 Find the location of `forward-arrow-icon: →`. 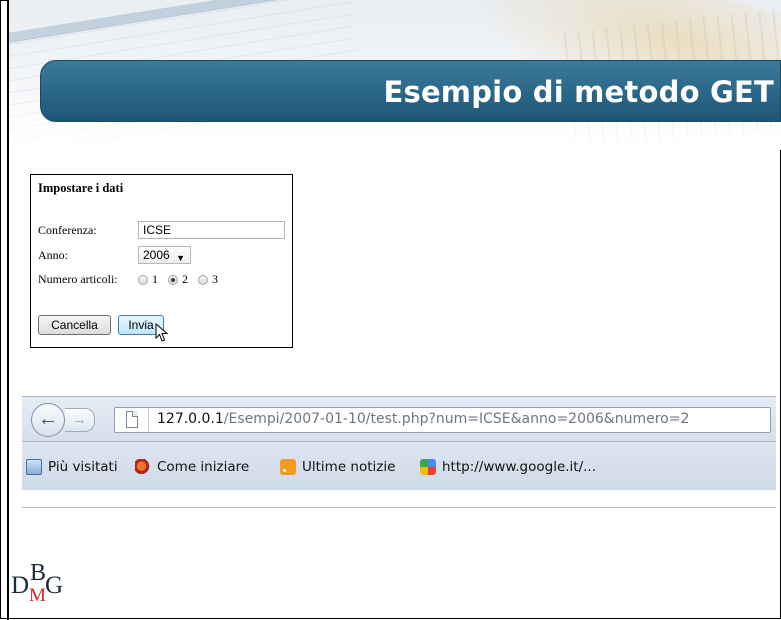

forward-arrow-icon: → is located at coordinates (79, 419).